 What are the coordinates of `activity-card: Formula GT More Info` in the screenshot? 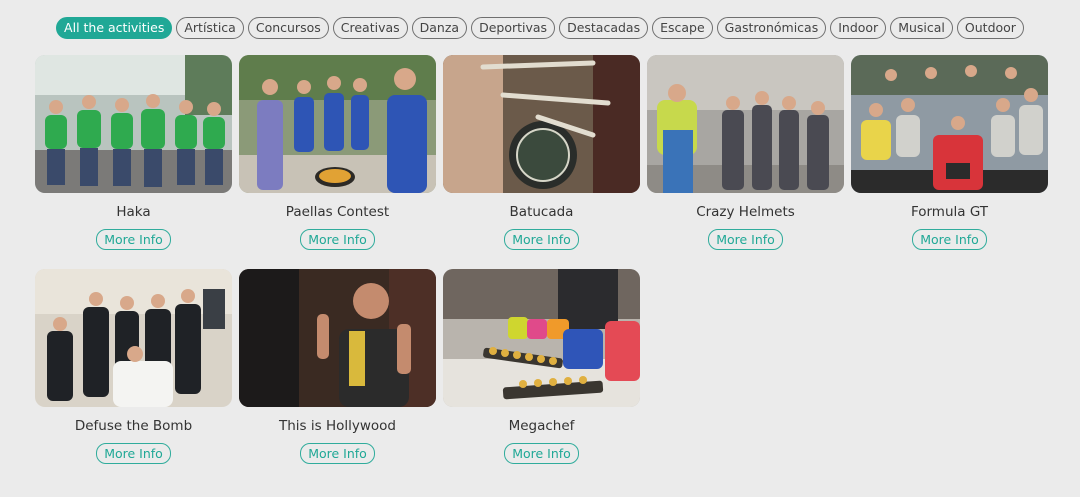 It's located at (949, 162).